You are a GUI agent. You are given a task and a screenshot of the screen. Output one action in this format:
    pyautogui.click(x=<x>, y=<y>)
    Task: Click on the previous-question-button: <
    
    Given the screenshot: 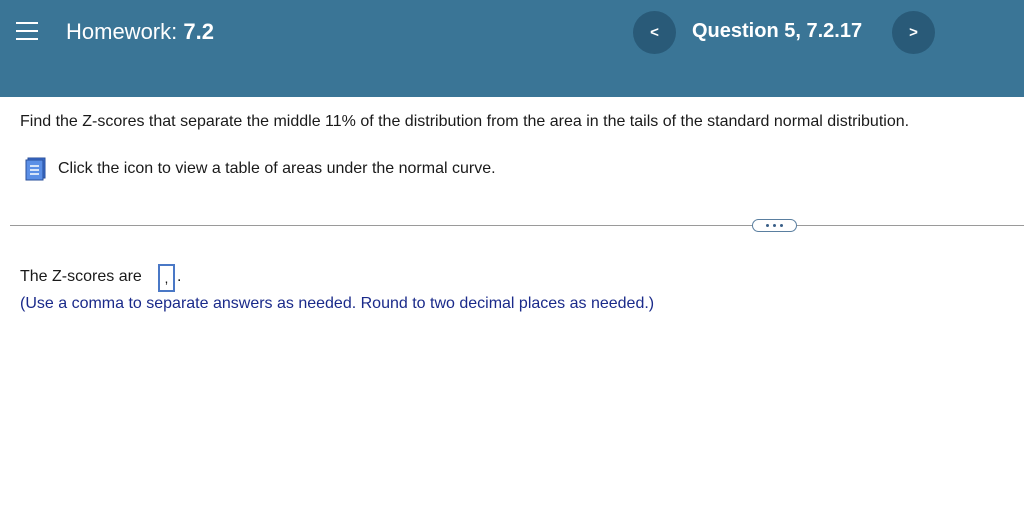 What is the action you would take?
    pyautogui.click(x=654, y=32)
    